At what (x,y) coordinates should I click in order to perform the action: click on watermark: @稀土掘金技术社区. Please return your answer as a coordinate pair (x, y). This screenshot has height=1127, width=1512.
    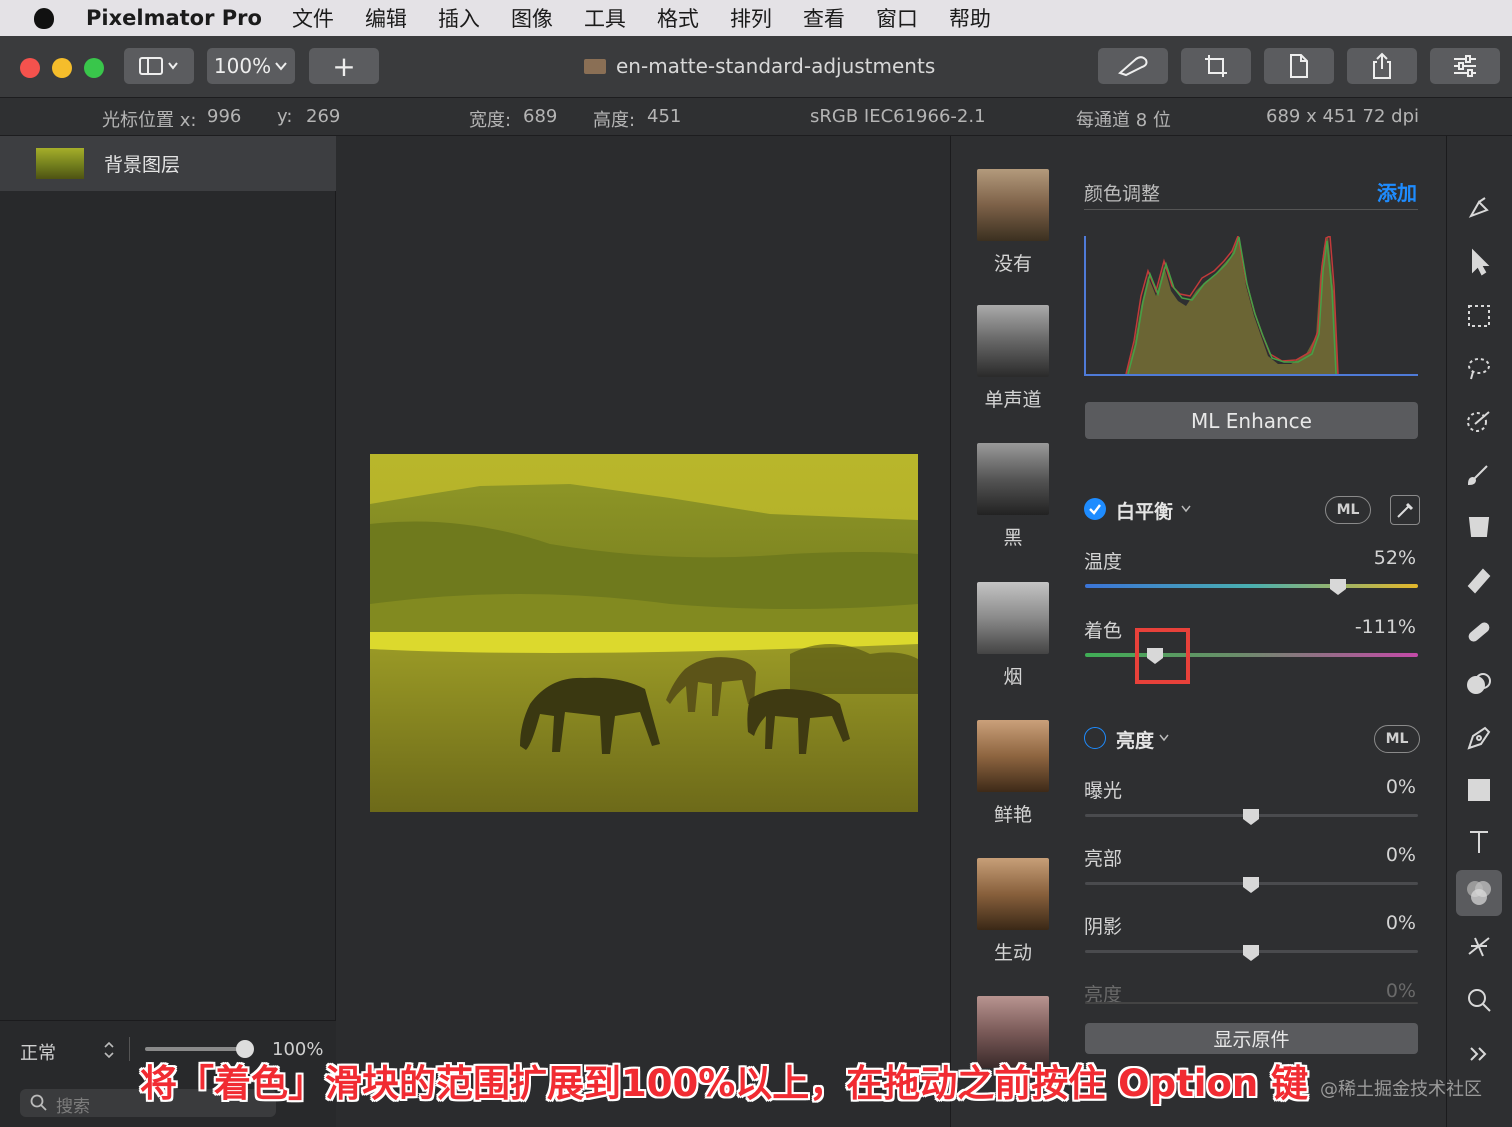
    Looking at the image, I should click on (1401, 1089).